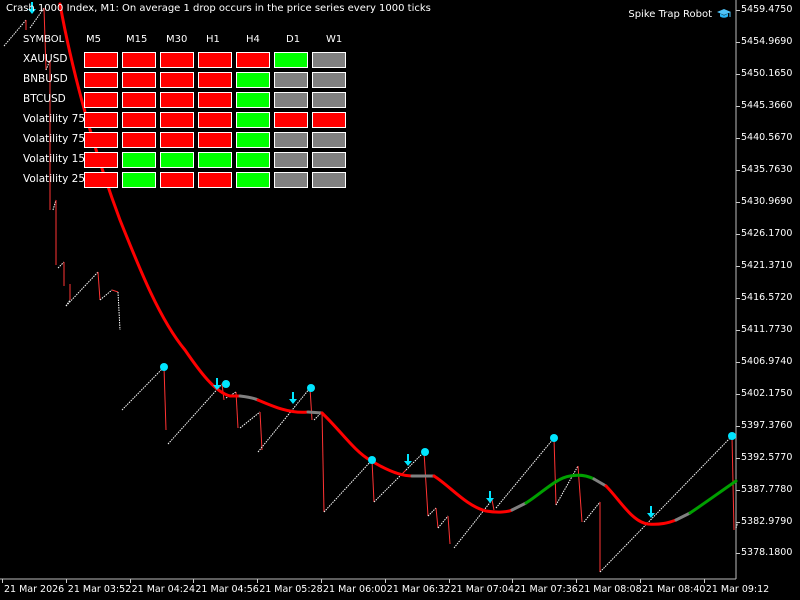 This screenshot has height=600, width=800. I want to click on price-tick-label: 5445.3660, so click(767, 105).